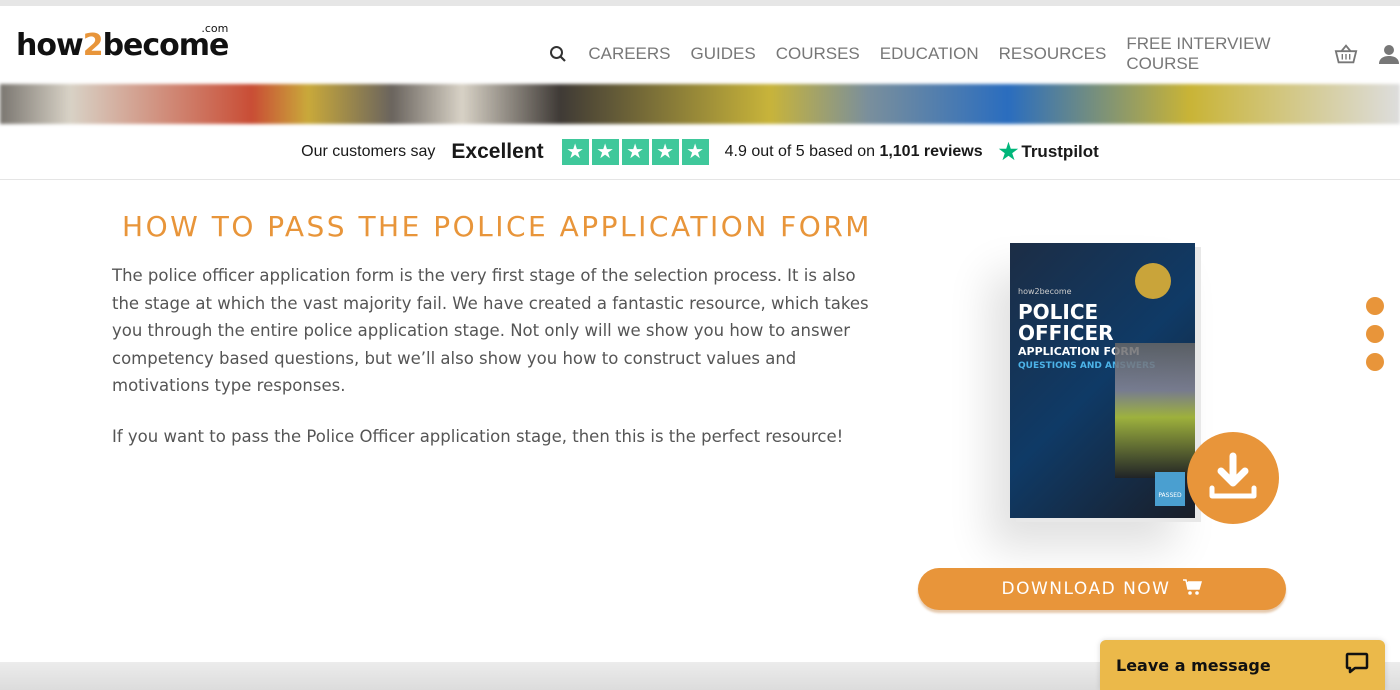 Image resolution: width=1400 pixels, height=690 pixels. Describe the element at coordinates (1346, 54) in the screenshot. I see `basket-icon` at that location.